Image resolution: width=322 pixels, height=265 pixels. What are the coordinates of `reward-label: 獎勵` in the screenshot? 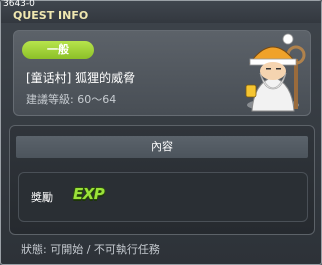 It's located at (42, 197).